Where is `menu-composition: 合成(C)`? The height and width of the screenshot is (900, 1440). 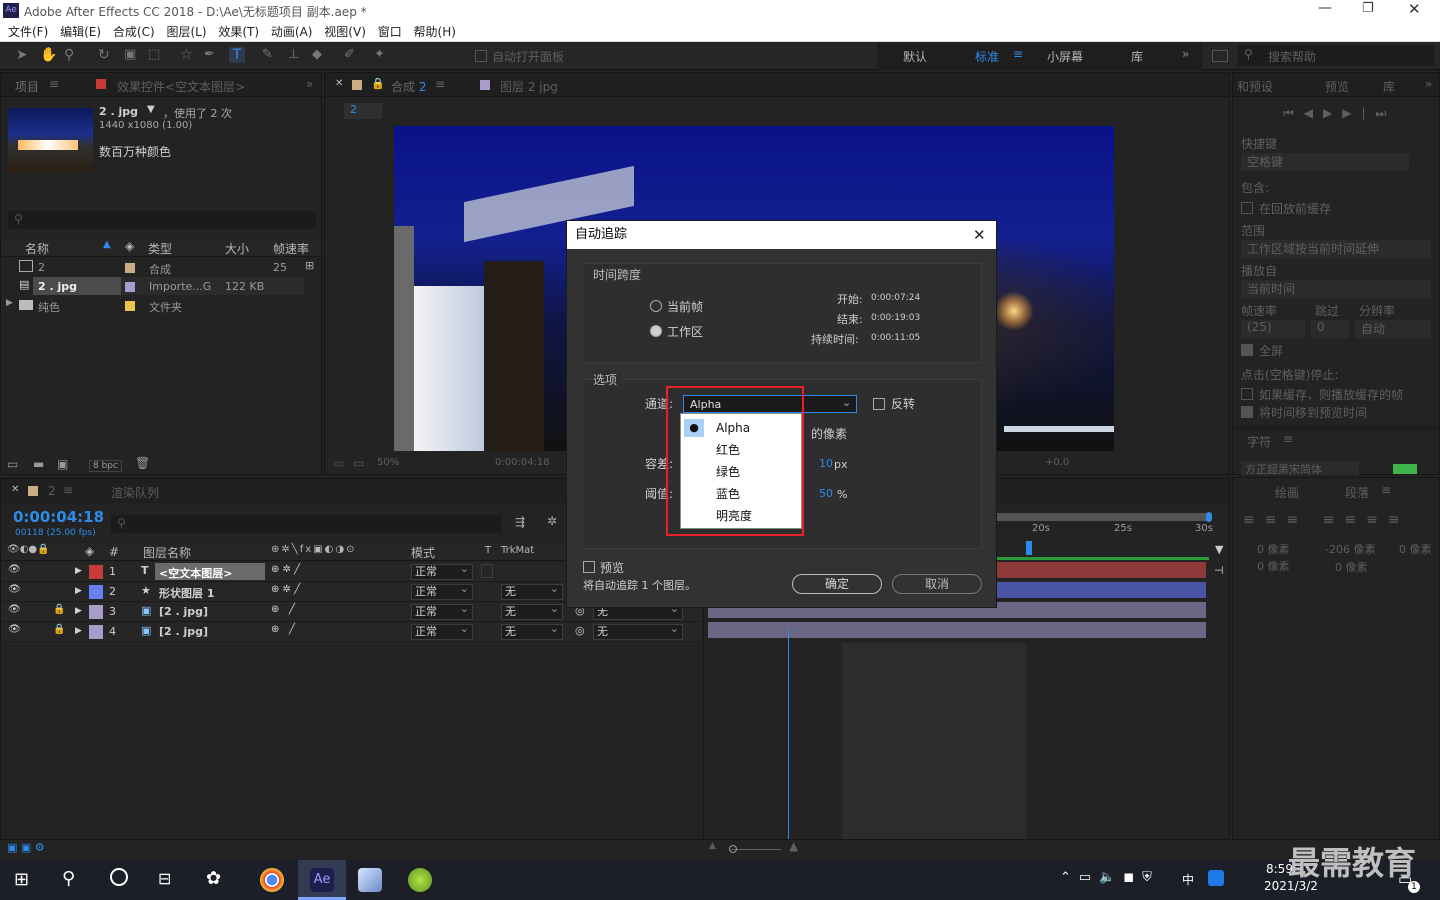 menu-composition: 合成(C) is located at coordinates (134, 32).